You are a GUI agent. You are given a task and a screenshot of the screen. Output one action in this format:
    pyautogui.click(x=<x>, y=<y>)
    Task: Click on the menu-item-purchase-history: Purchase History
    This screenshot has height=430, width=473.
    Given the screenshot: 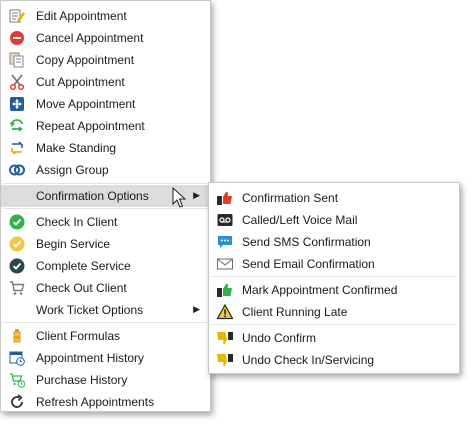 What is the action you would take?
    pyautogui.click(x=105, y=380)
    